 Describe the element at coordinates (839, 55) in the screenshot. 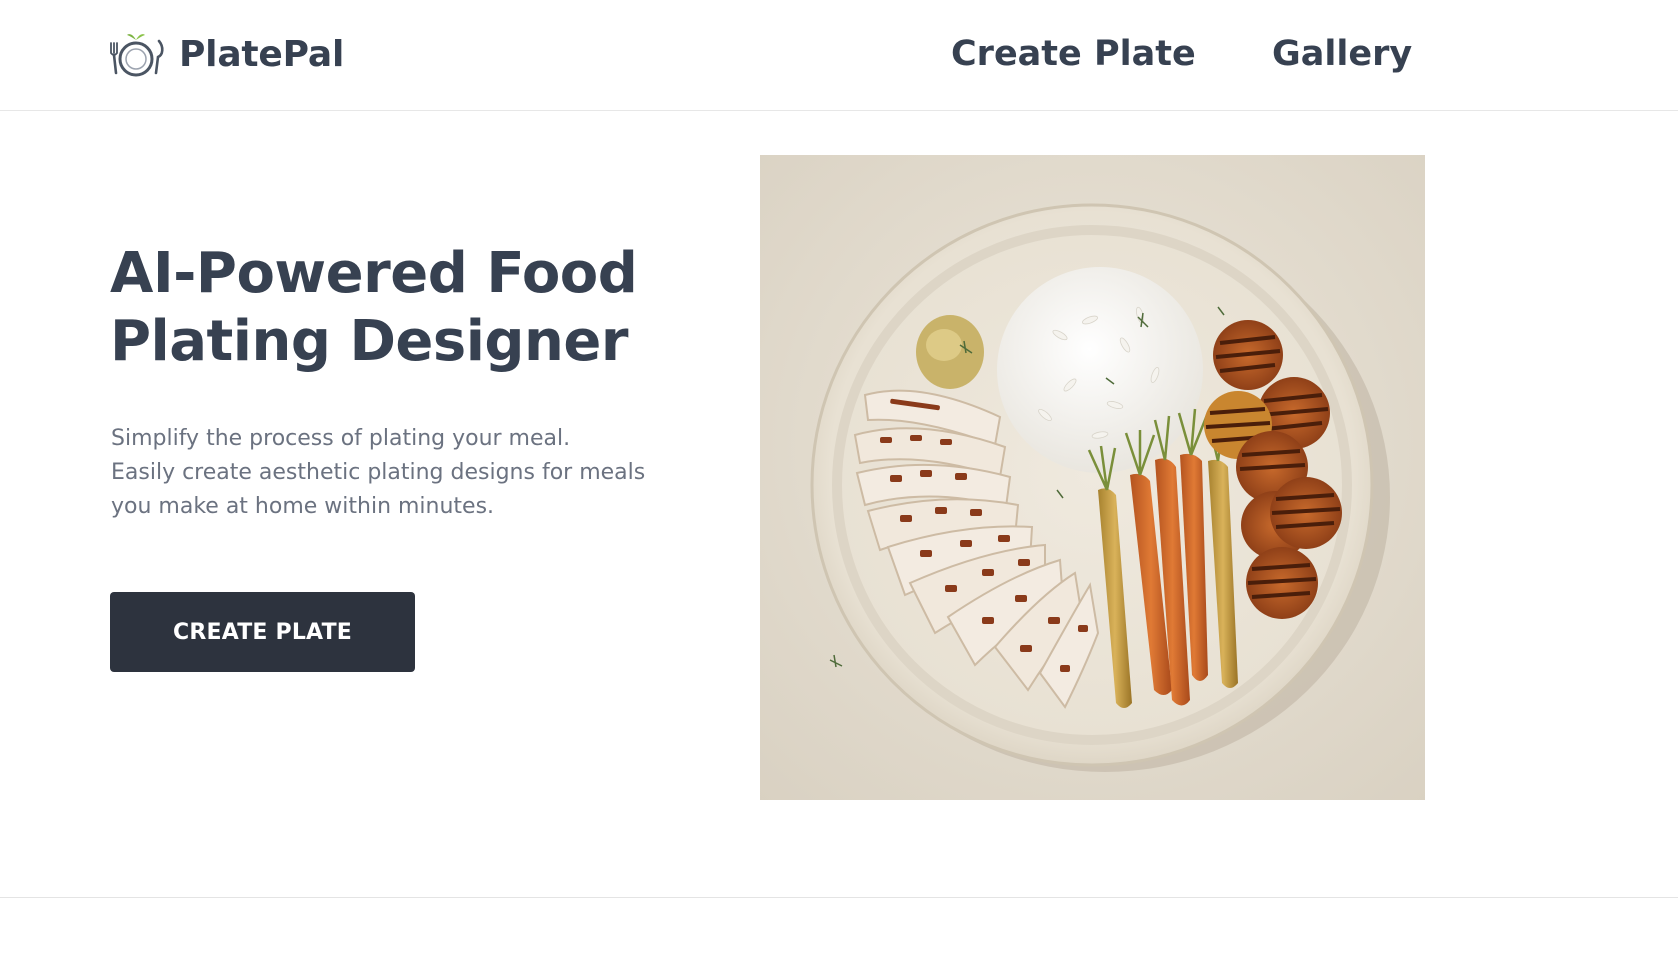

I see `site-header: PlatePal Create Plate Gallery` at that location.